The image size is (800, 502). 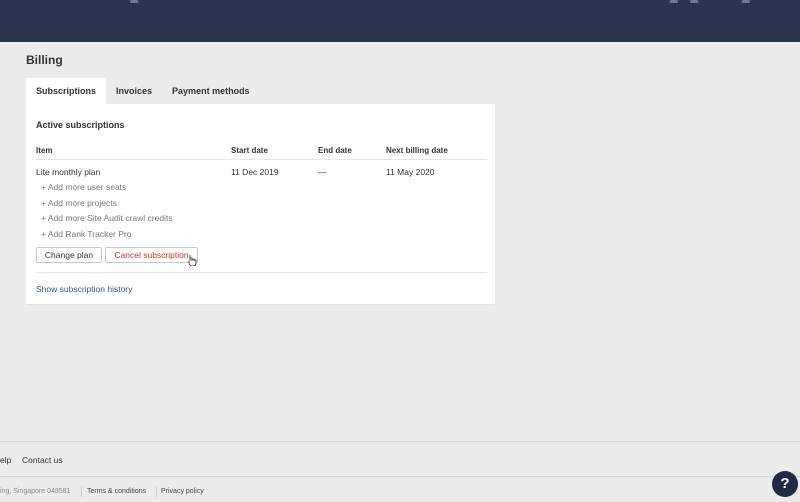 What do you see at coordinates (182, 491) in the screenshot?
I see `footer-privacy-link: Privacy policy` at bounding box center [182, 491].